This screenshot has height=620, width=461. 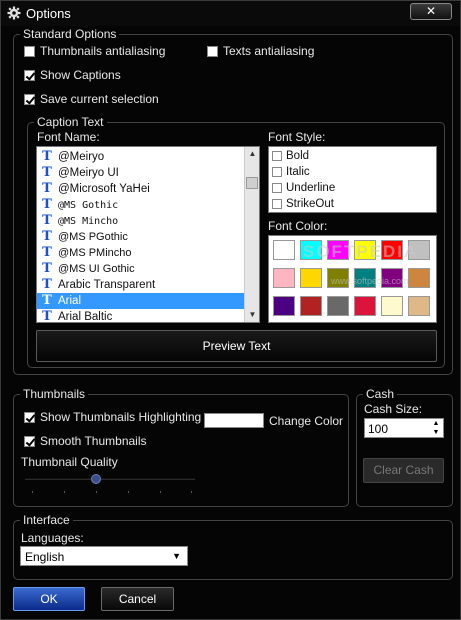 I want to click on texts-antialiasing-label: Texts antialiasing, so click(x=269, y=51).